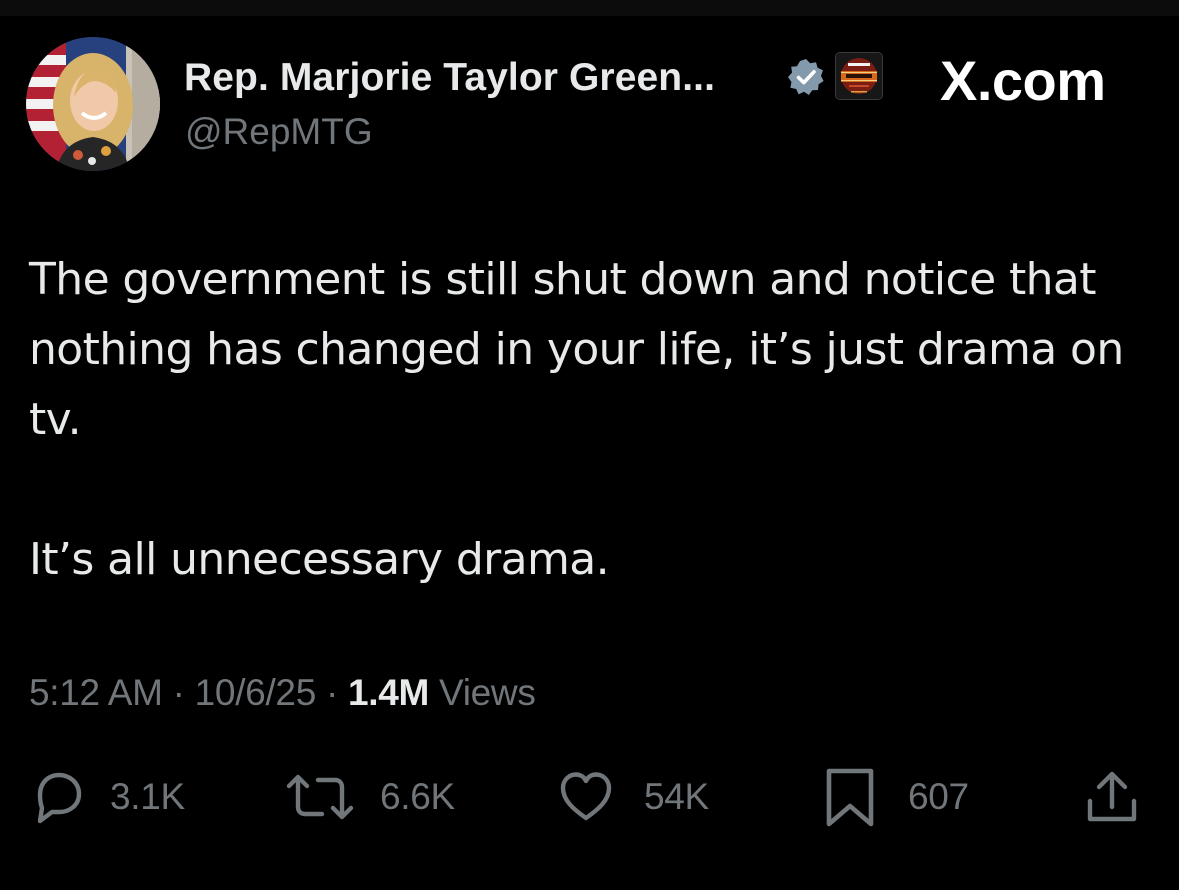 The width and height of the screenshot is (1179, 890). I want to click on site-logo: X.com, so click(1023, 80).